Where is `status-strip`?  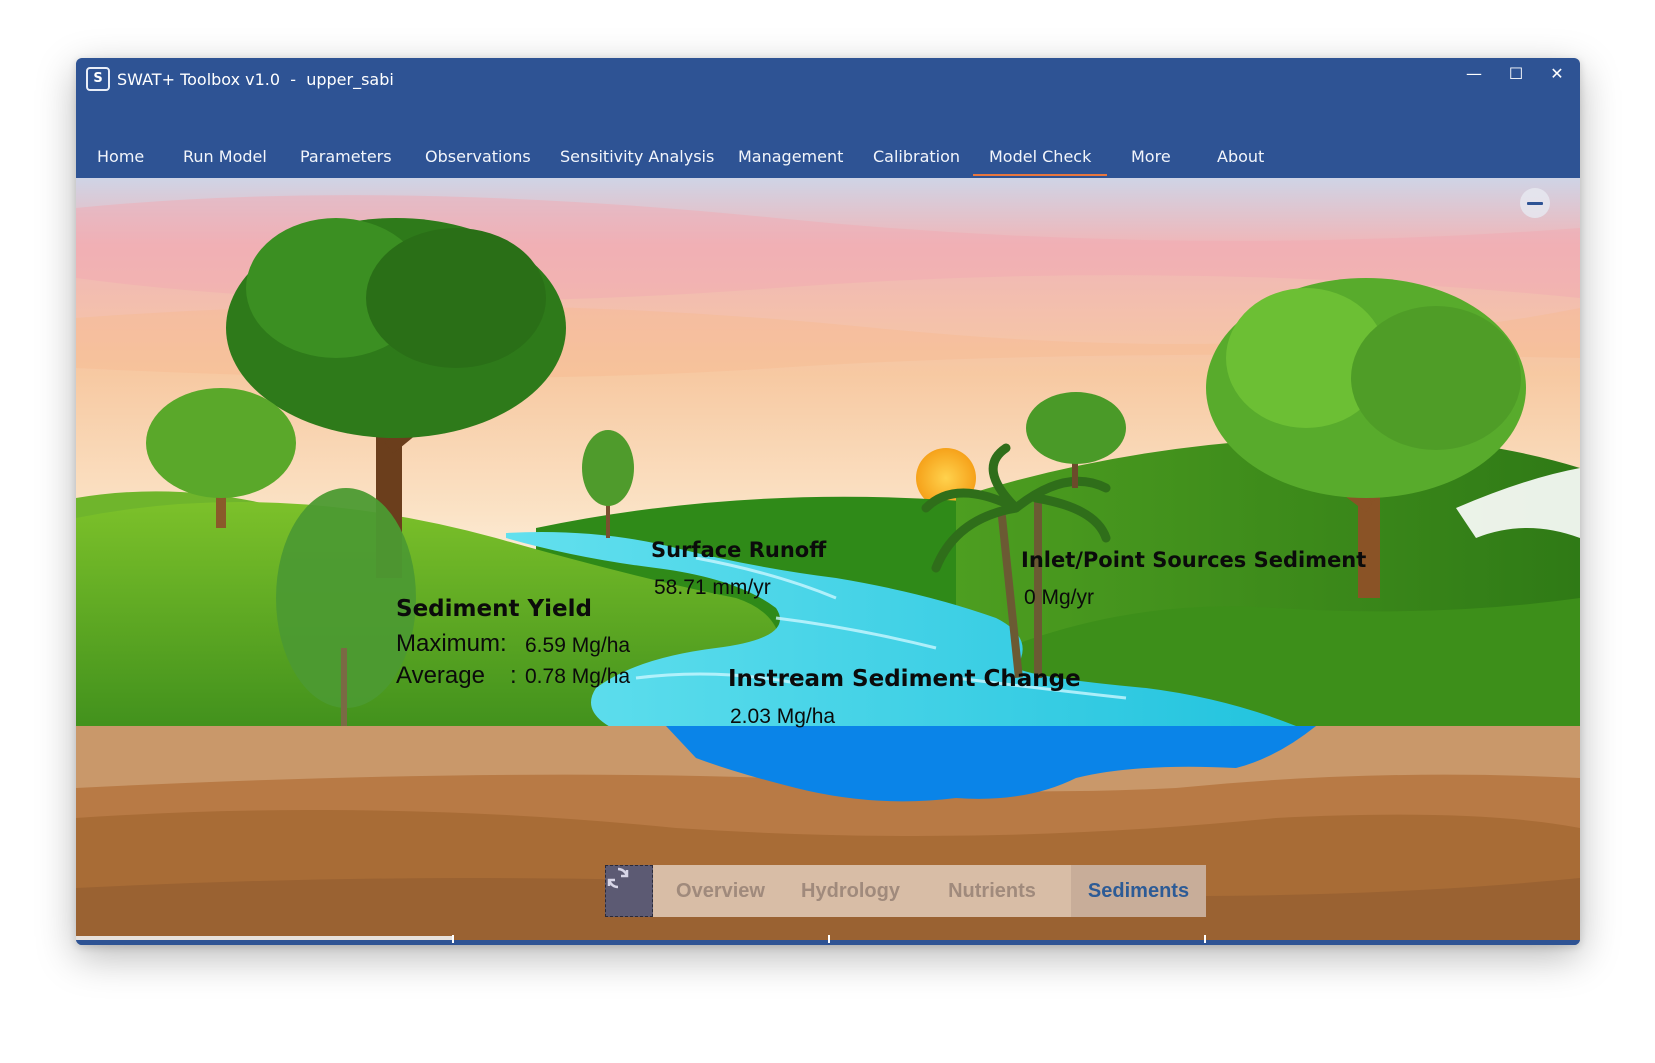
status-strip is located at coordinates (828, 940).